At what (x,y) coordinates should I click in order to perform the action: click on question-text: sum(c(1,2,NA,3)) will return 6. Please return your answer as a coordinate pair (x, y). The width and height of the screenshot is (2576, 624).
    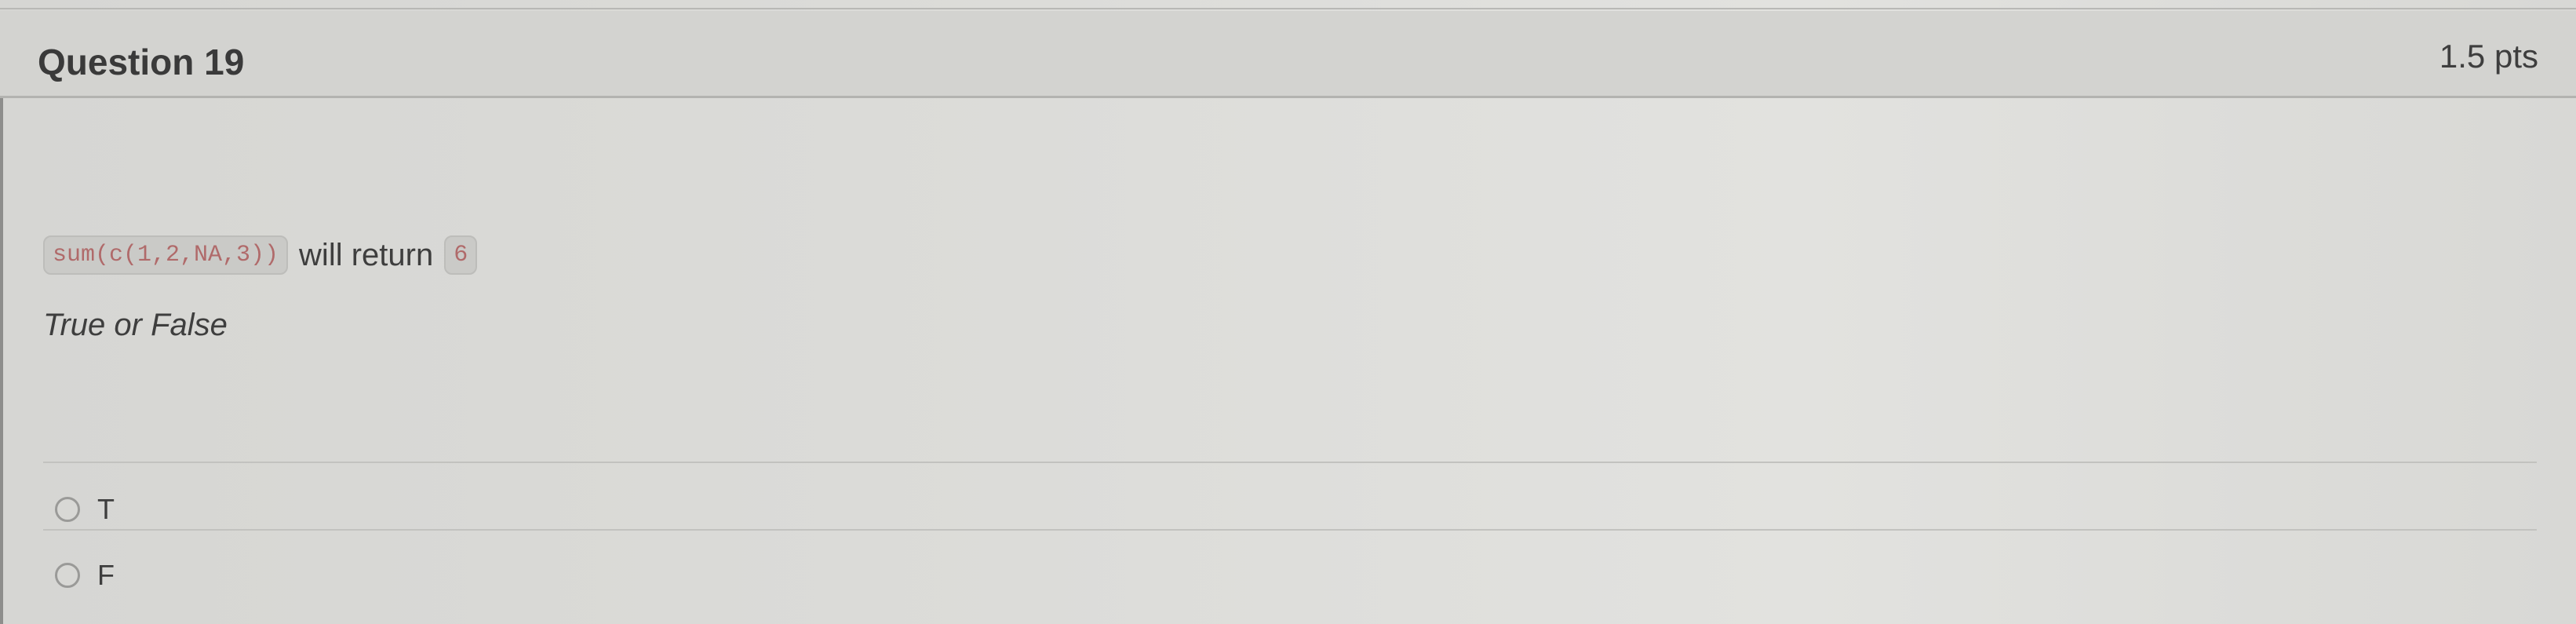
    Looking at the image, I should click on (260, 255).